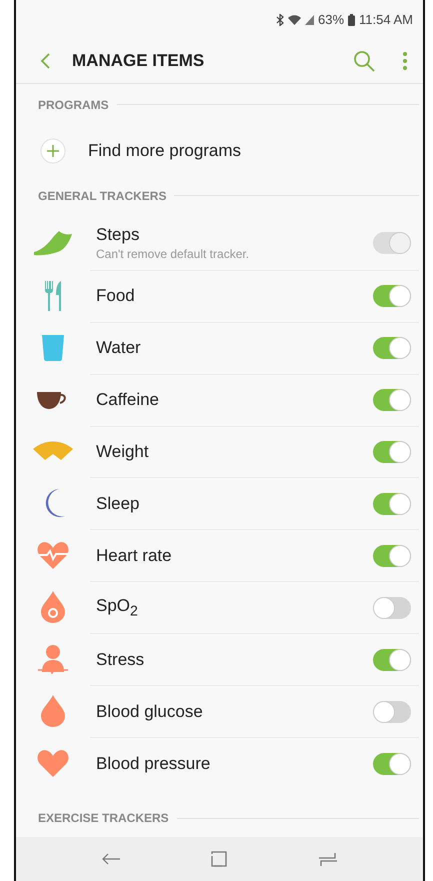 This screenshot has height=881, width=433. I want to click on tracker-name: Water, so click(119, 348).